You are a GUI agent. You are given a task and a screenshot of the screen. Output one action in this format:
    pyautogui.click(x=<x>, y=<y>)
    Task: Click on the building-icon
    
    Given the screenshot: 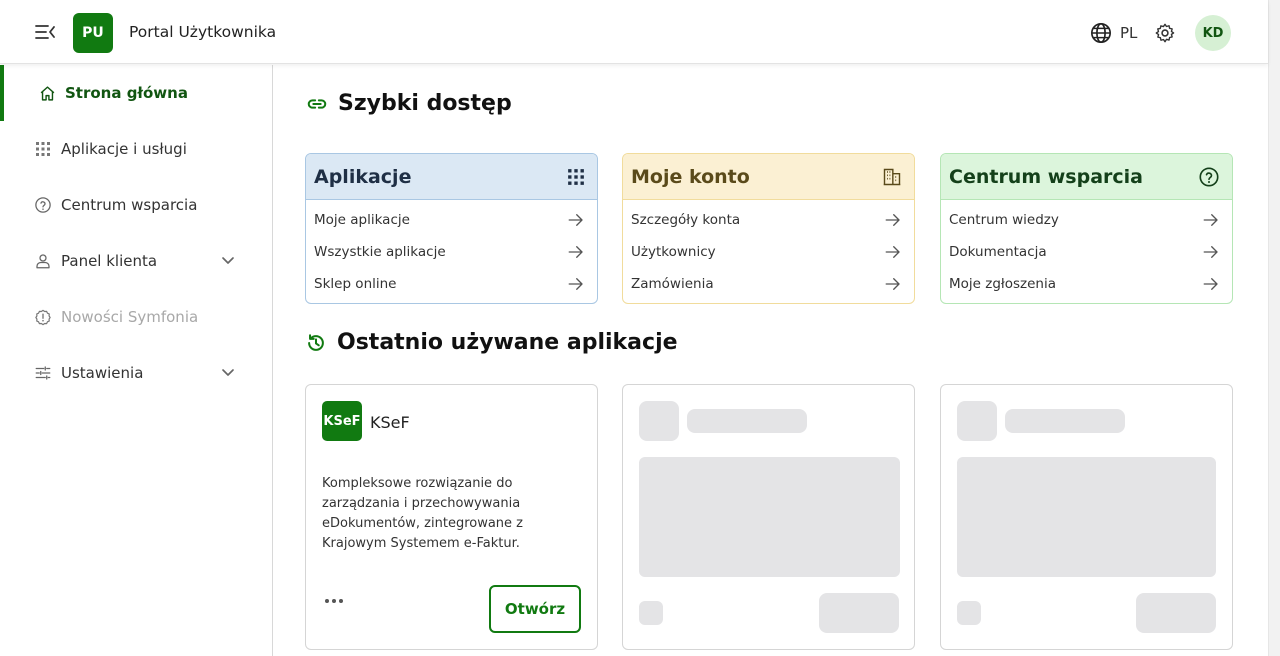 What is the action you would take?
    pyautogui.click(x=892, y=176)
    